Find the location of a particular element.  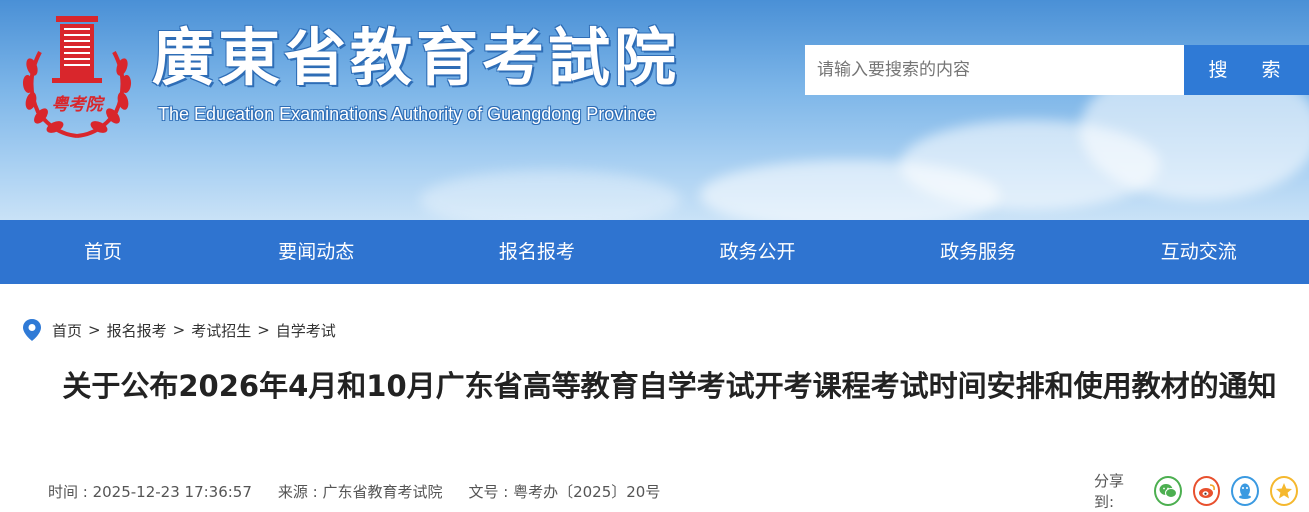

nav-item-home: 首页 is located at coordinates (103, 252).